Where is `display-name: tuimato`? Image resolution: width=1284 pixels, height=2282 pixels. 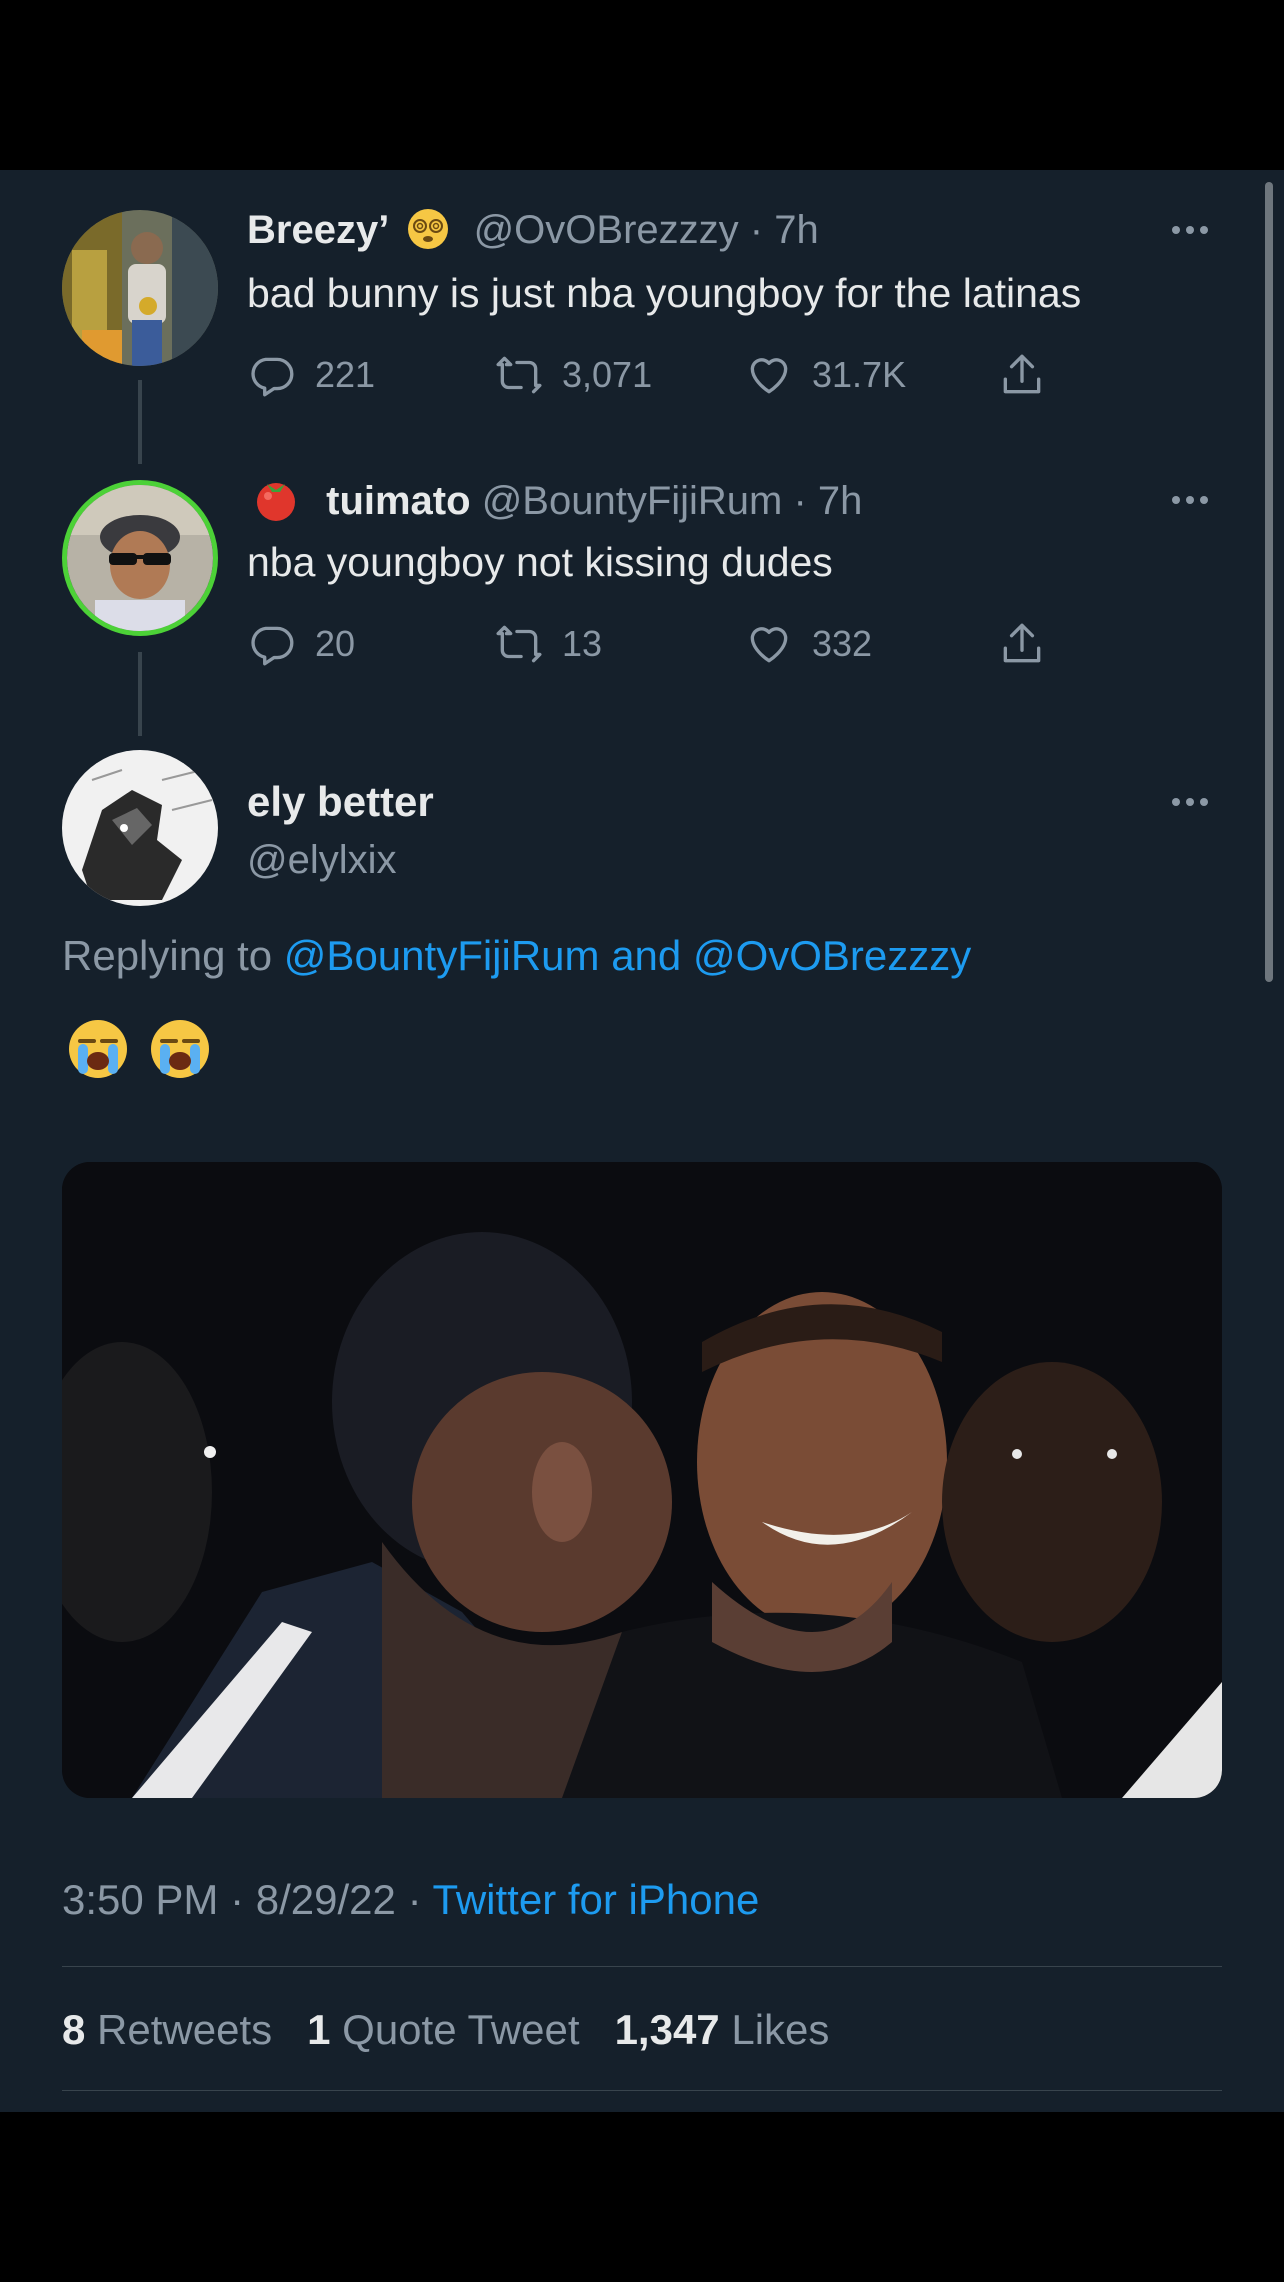 display-name: tuimato is located at coordinates (398, 501).